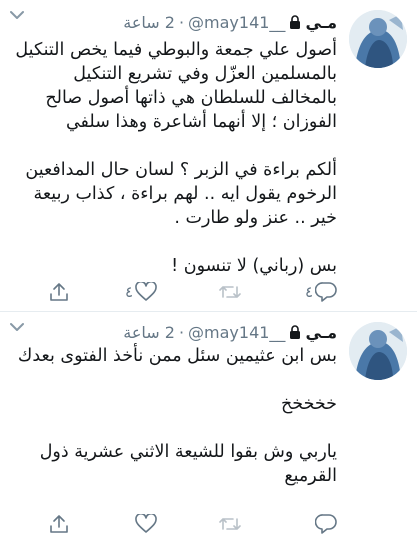 Image resolution: width=417 pixels, height=544 pixels. What do you see at coordinates (174, 524) in the screenshot?
I see `tweet-actions` at bounding box center [174, 524].